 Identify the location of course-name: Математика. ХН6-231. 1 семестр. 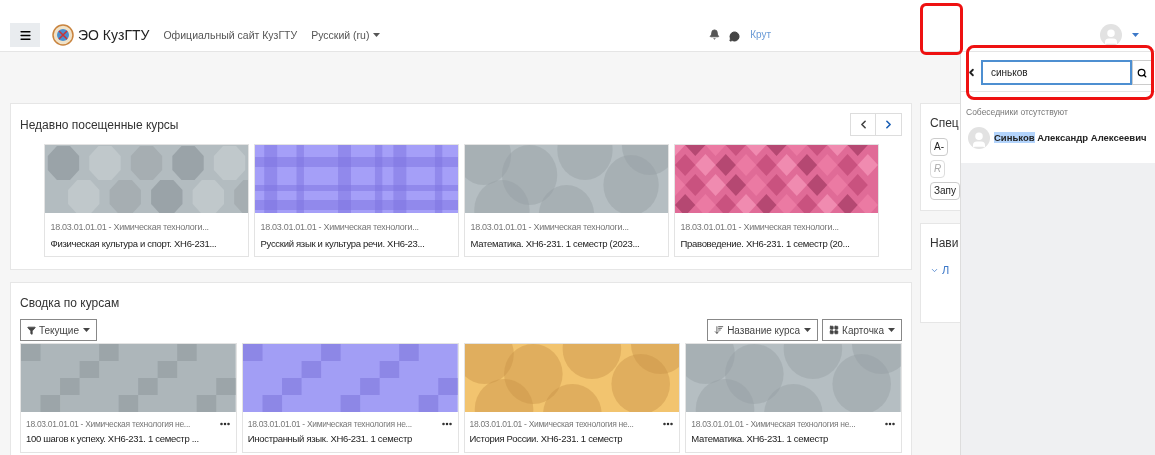
(759, 438).